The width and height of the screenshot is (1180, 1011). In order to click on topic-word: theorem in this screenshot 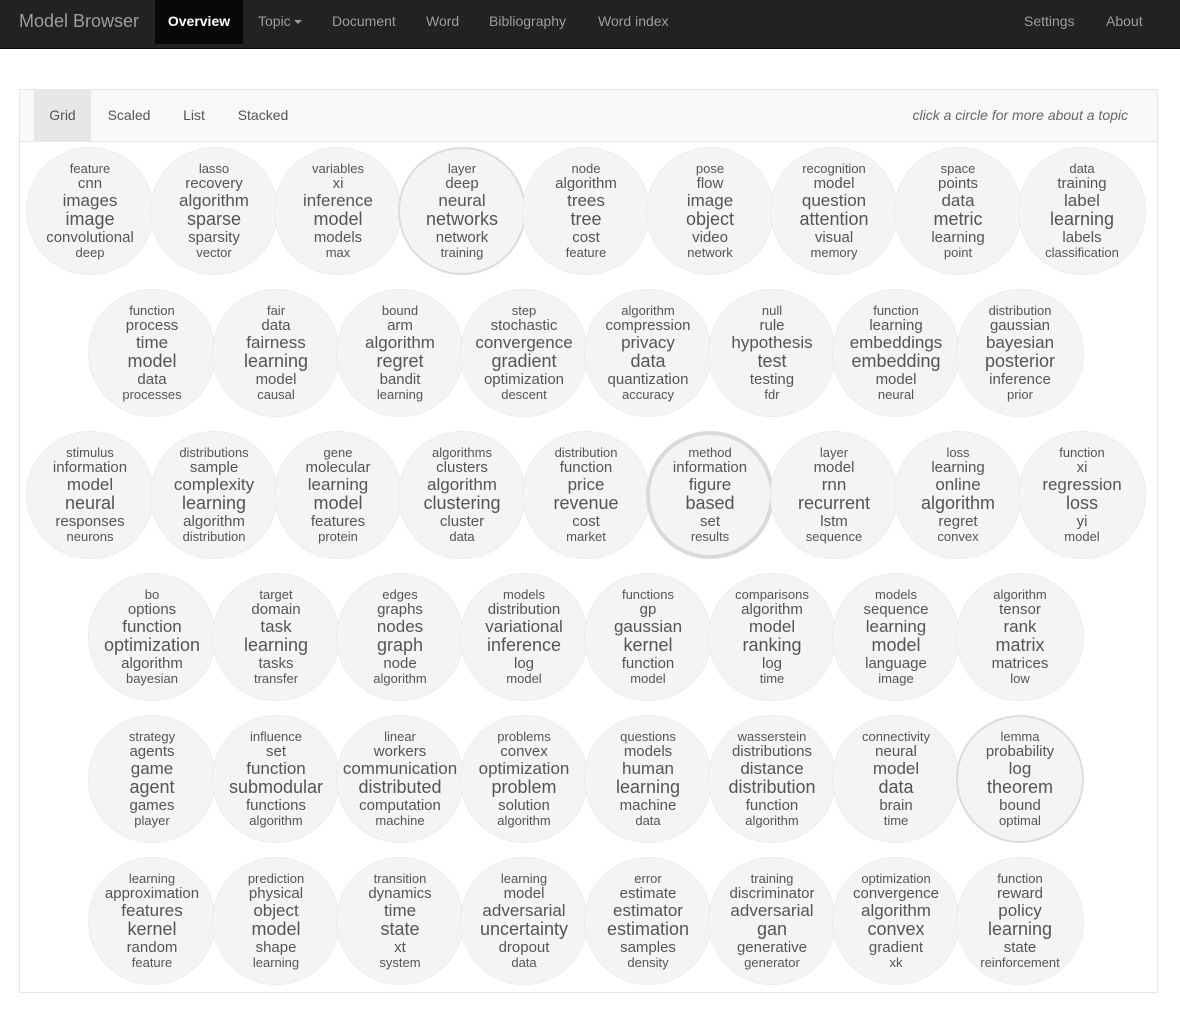, I will do `click(1020, 787)`.